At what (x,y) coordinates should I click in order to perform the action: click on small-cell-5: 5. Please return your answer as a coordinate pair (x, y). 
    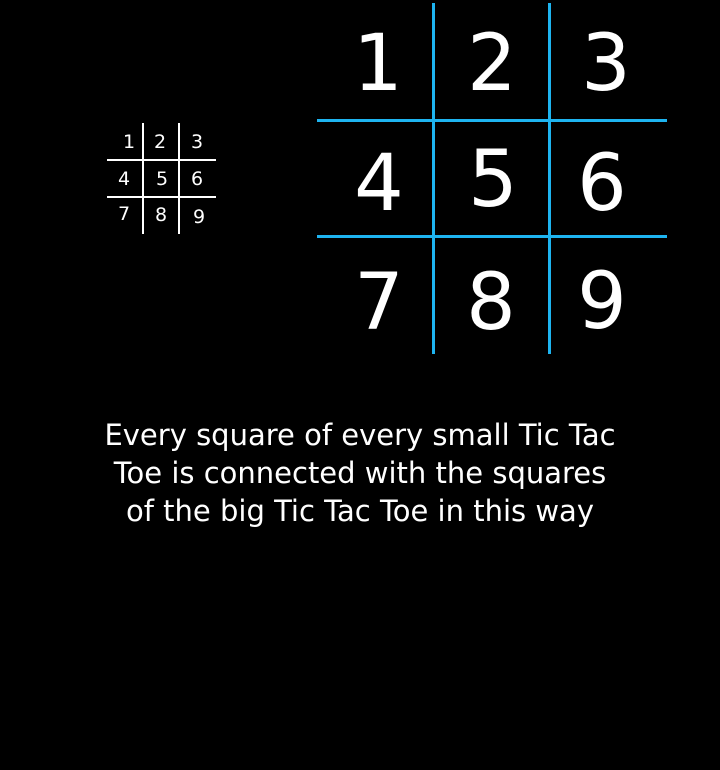
    Looking at the image, I should click on (162, 178).